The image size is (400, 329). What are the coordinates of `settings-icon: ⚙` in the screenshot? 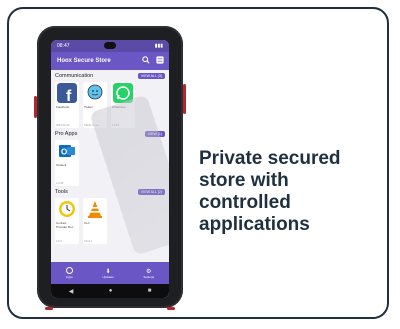 It's located at (149, 271).